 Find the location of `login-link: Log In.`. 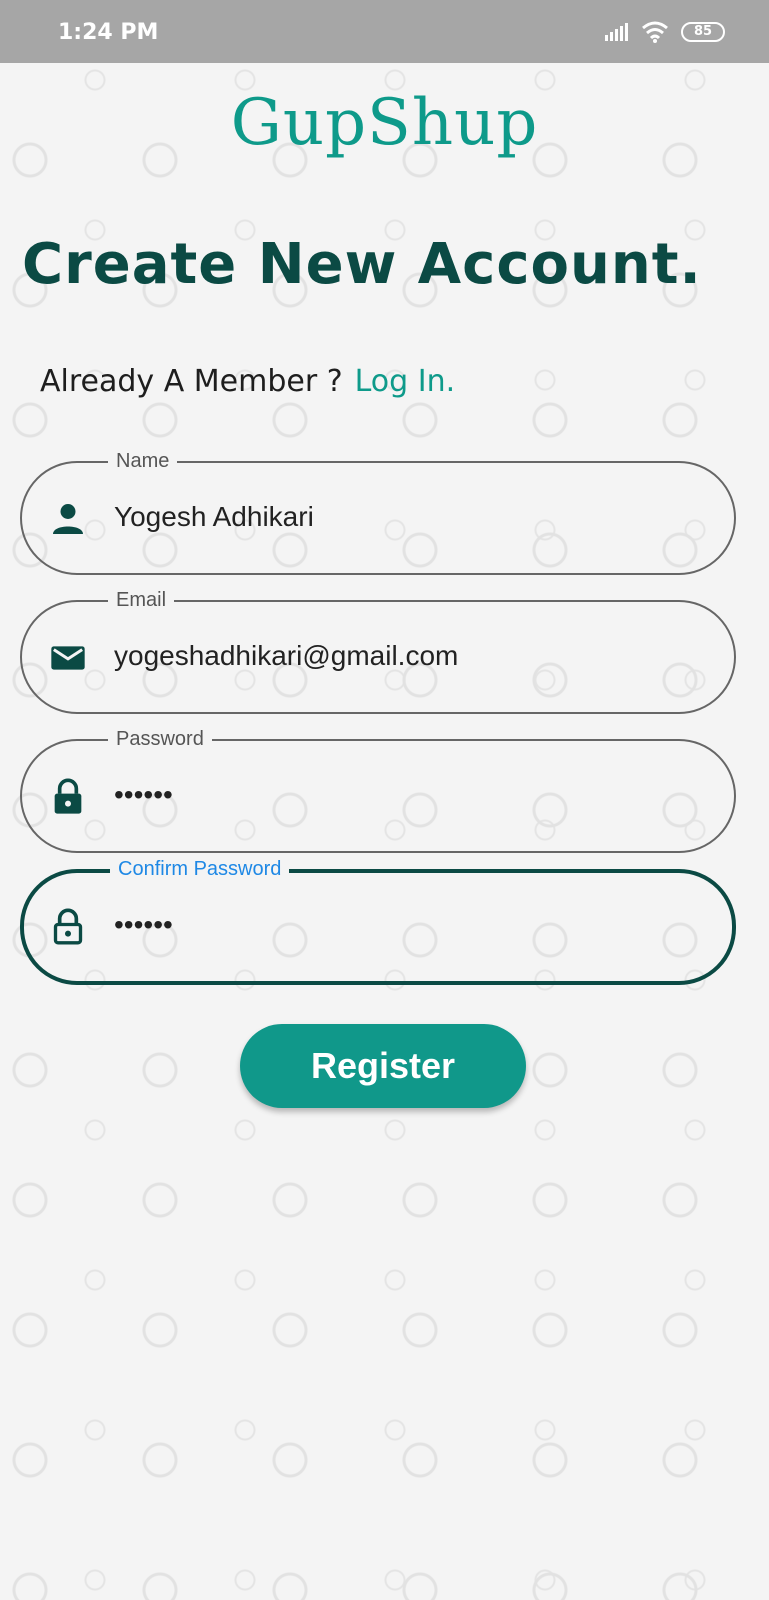

login-link: Log In. is located at coordinates (405, 381).